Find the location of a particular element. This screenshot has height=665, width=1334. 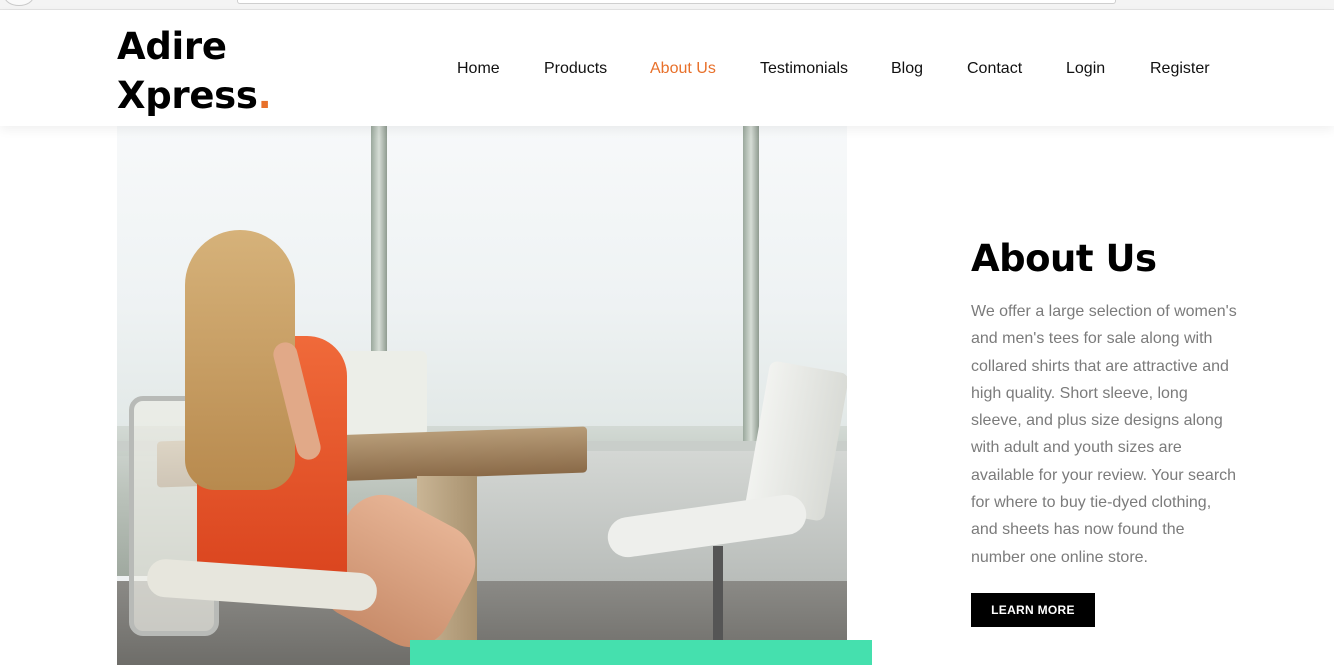

accent-bar is located at coordinates (641, 652).